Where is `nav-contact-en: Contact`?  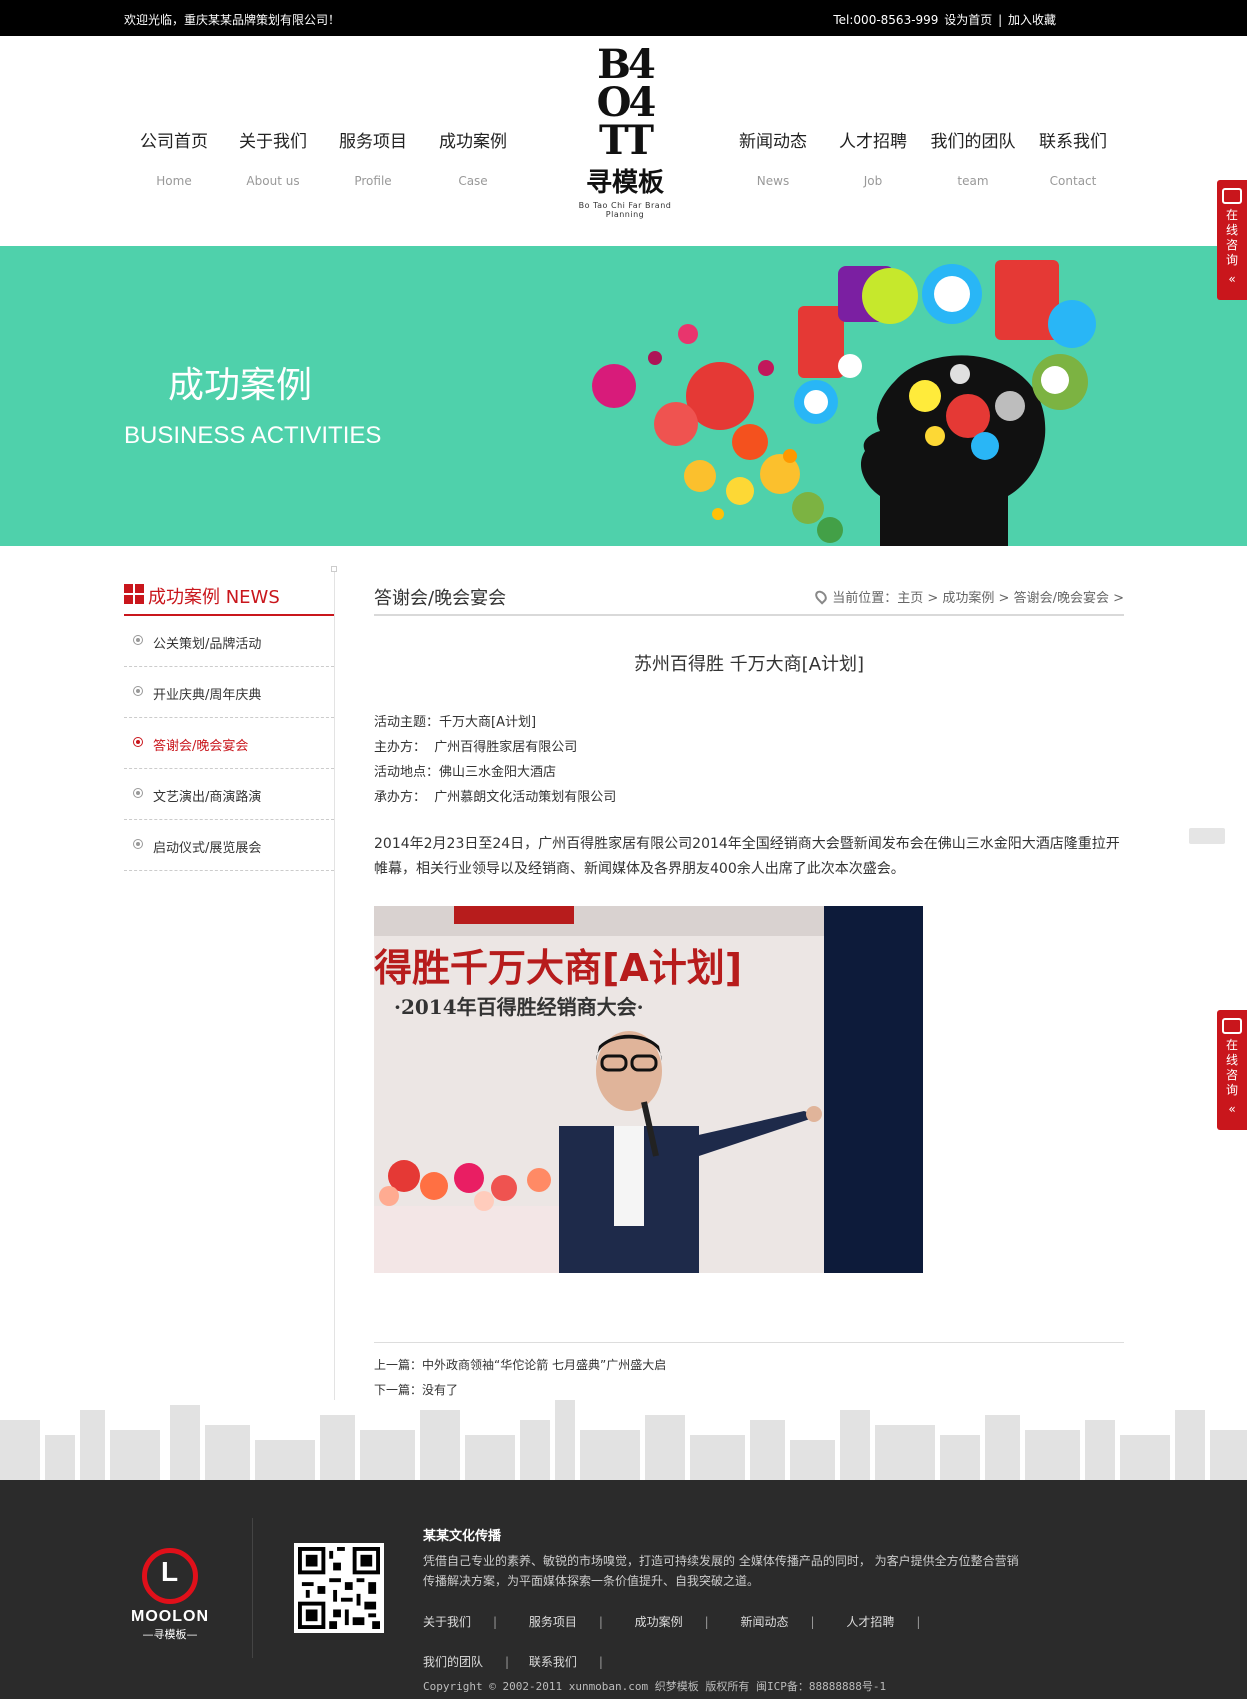
nav-contact-en: Contact is located at coordinates (1073, 181).